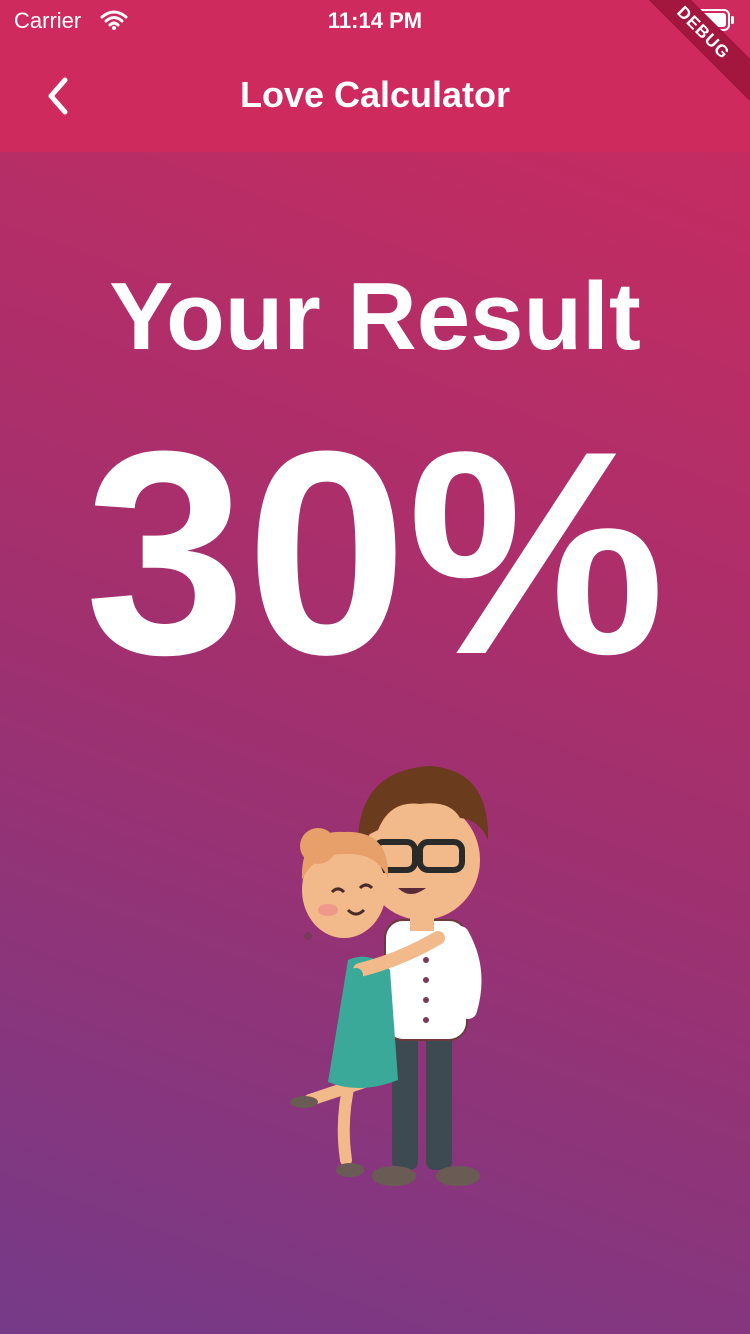 The width and height of the screenshot is (750, 1334). What do you see at coordinates (395, 980) in the screenshot?
I see `couple-illustration` at bounding box center [395, 980].